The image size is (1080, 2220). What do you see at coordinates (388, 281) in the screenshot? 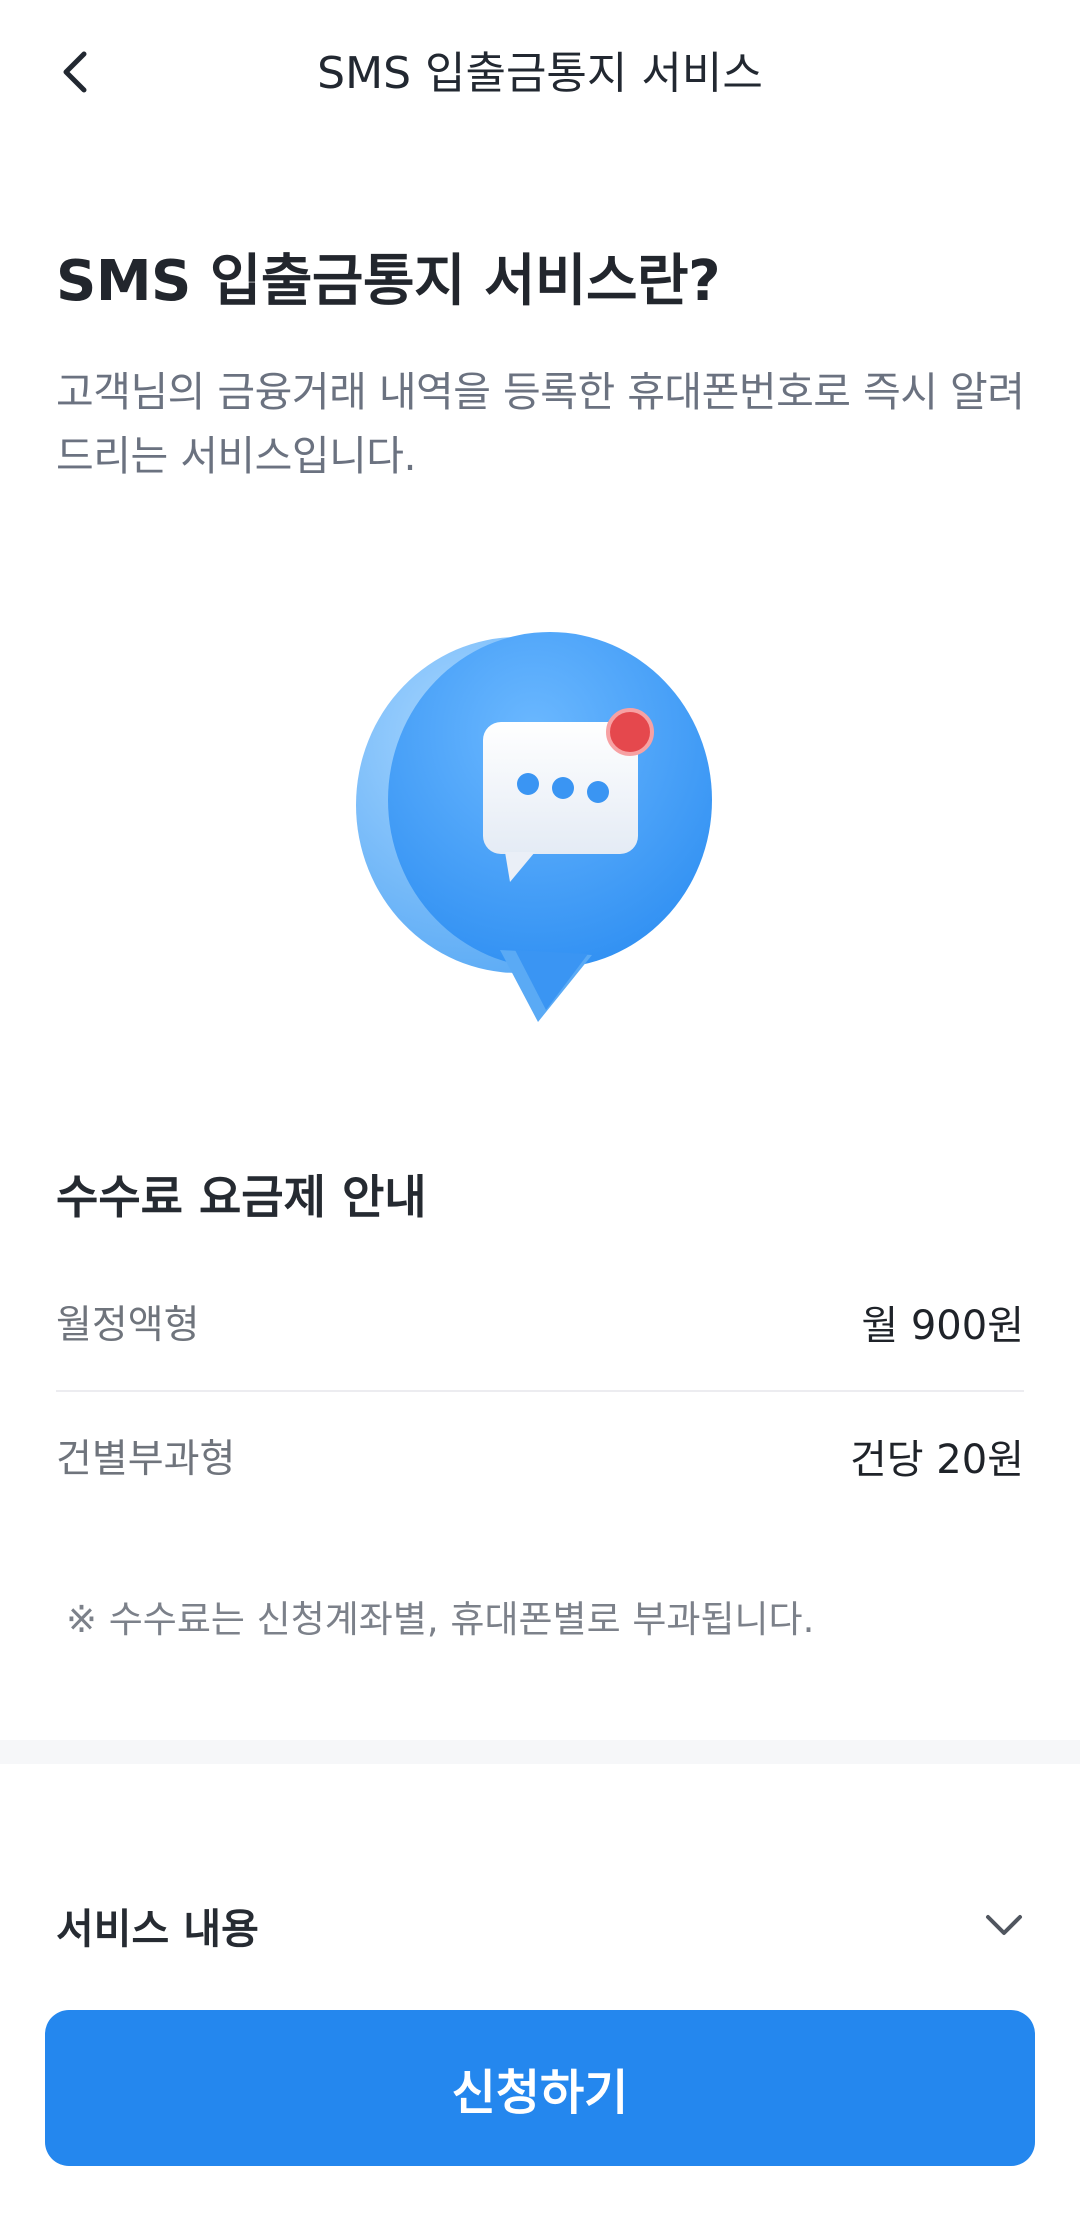
I see `intro-heading: SMS 입출금통지 서비스란?` at bounding box center [388, 281].